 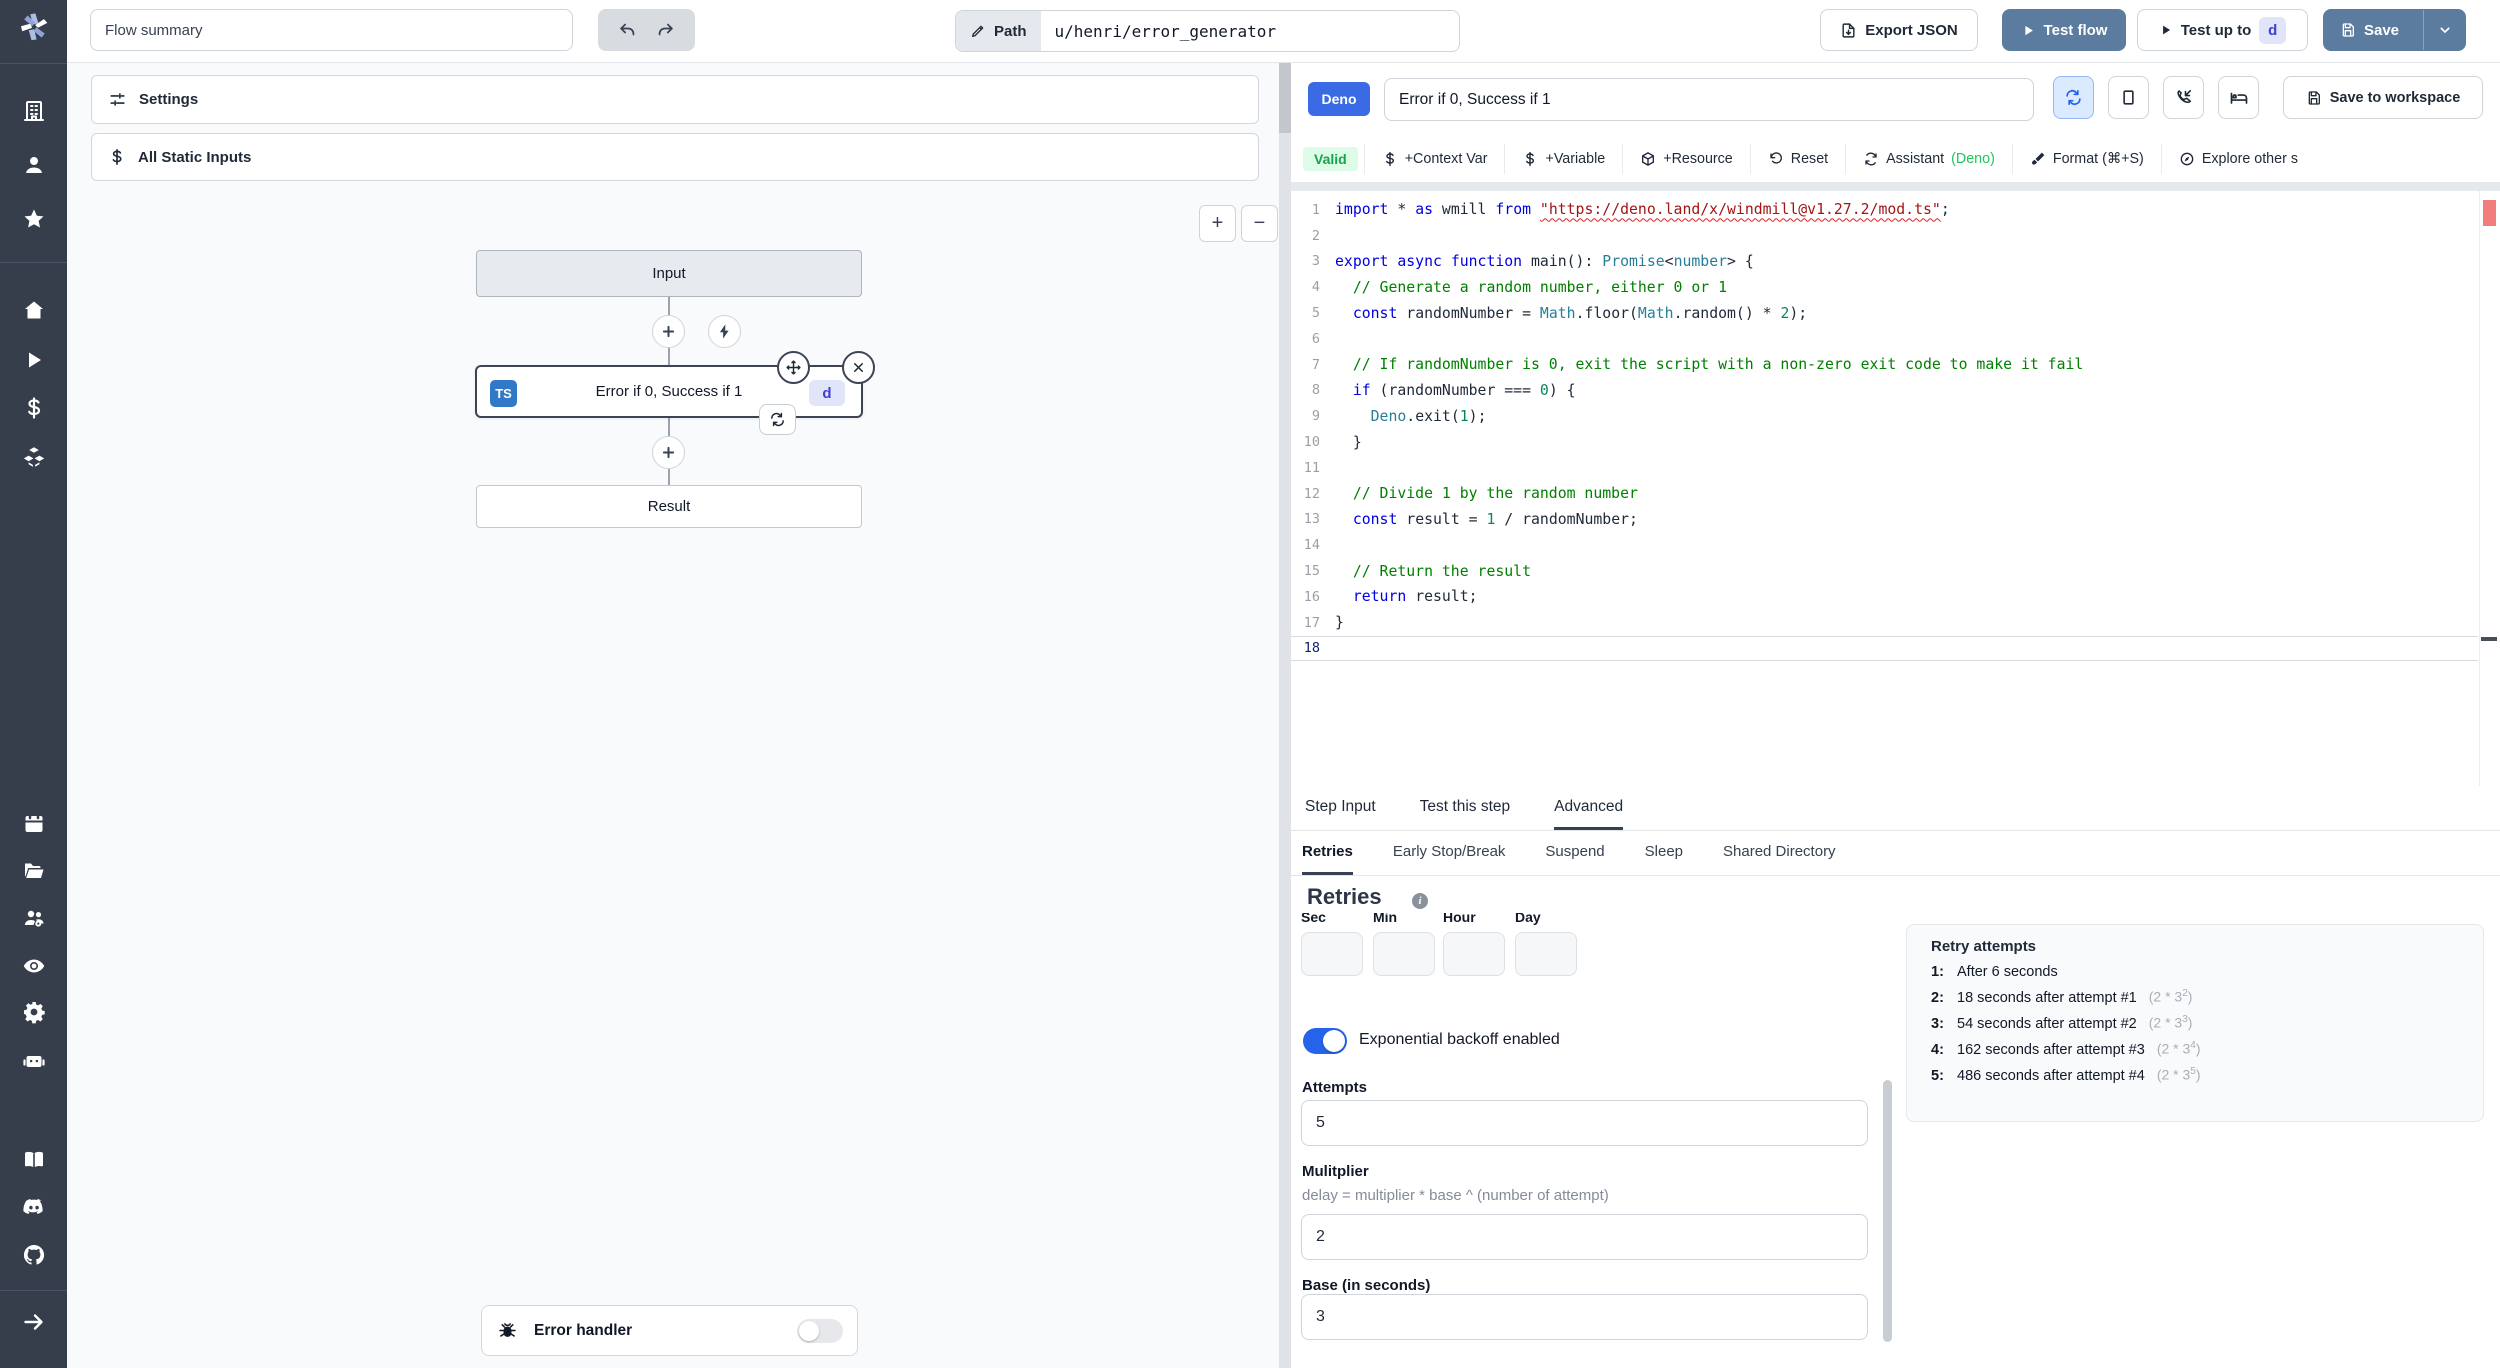 What do you see at coordinates (1884, 520) in the screenshot?
I see `code-line-13: 13 const result = 1 / randomNumber;` at bounding box center [1884, 520].